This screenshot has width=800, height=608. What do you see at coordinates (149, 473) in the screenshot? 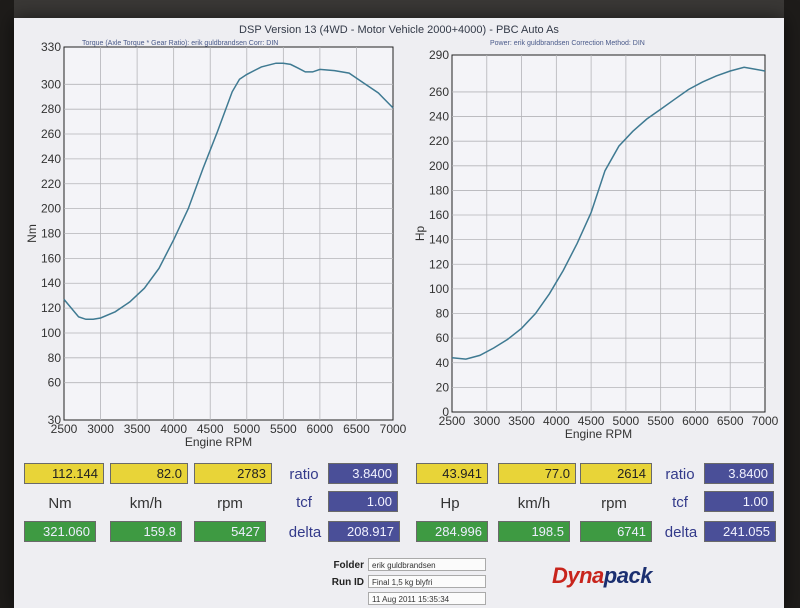
I see `readout-speed-min-value: 82.0` at bounding box center [149, 473].